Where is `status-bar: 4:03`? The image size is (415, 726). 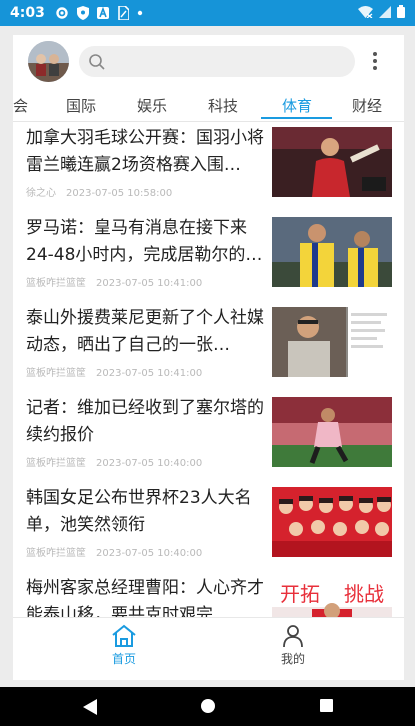 status-bar: 4:03 is located at coordinates (207, 13).